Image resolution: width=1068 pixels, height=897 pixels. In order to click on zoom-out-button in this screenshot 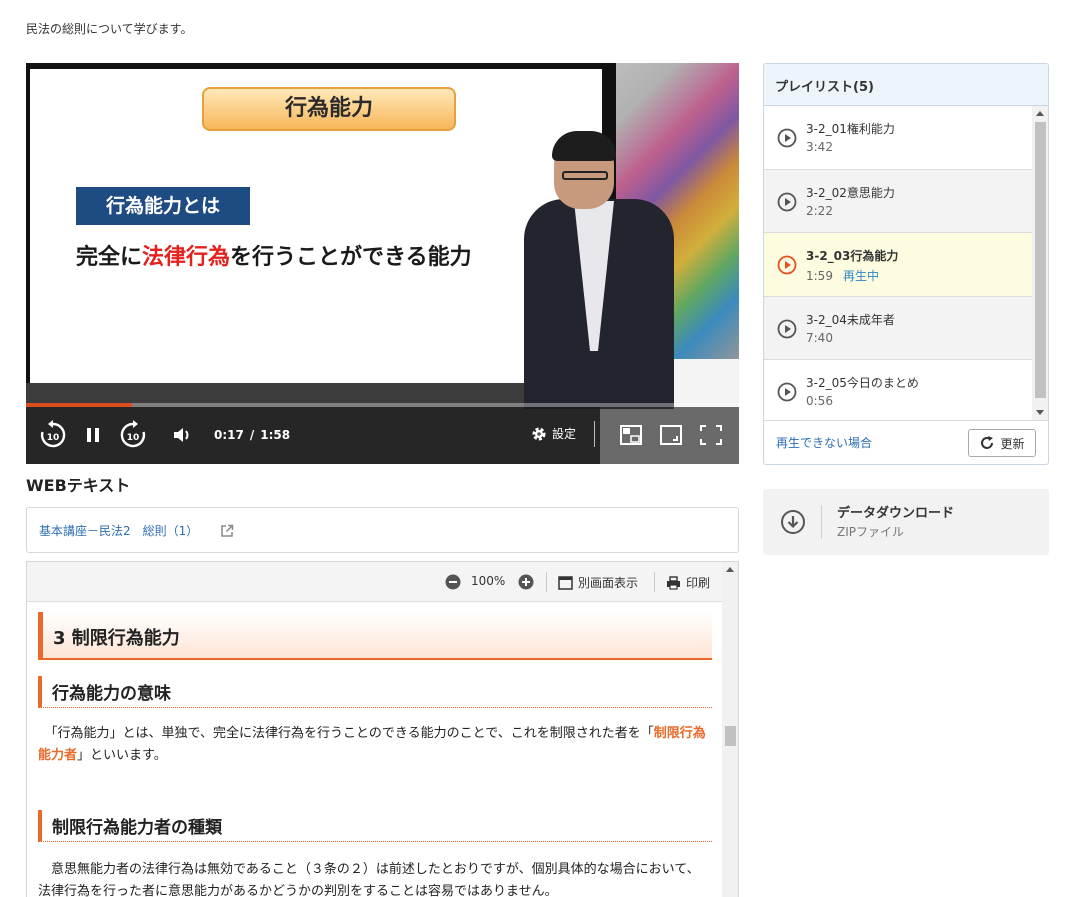, I will do `click(453, 582)`.